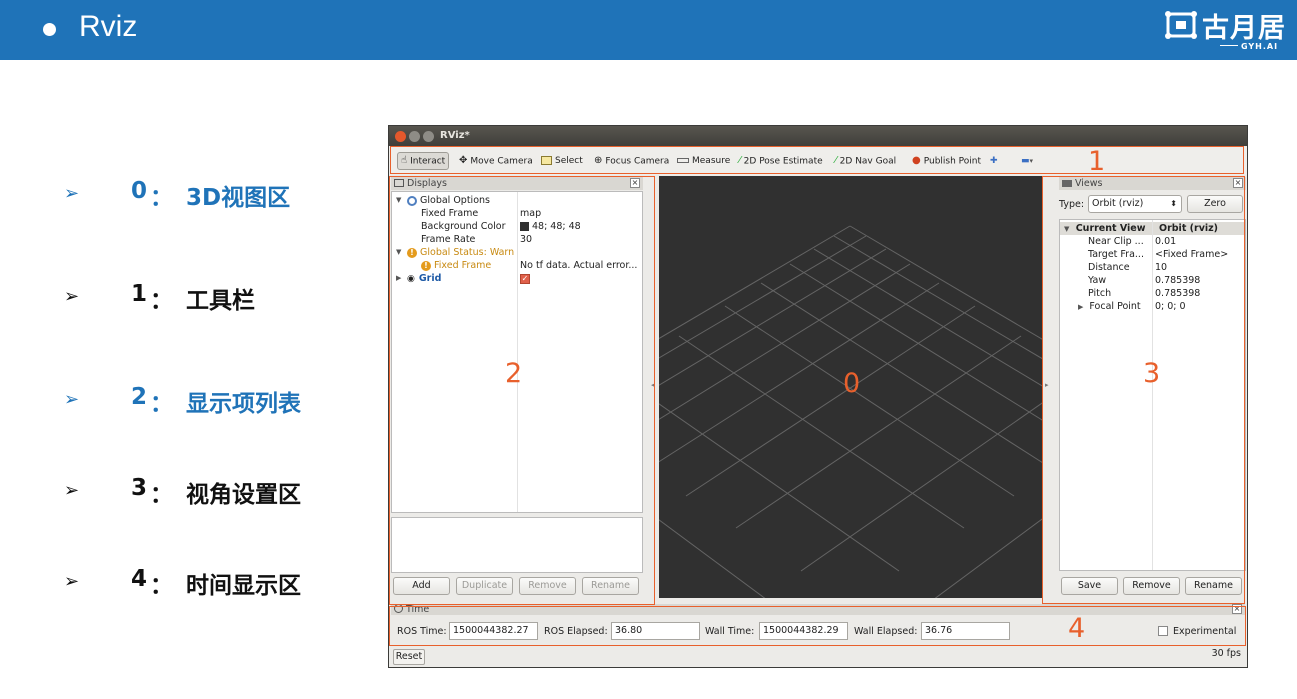 The width and height of the screenshot is (1297, 699). I want to click on brand-logo: 古月居 GYH.AI, so click(1229, 30).